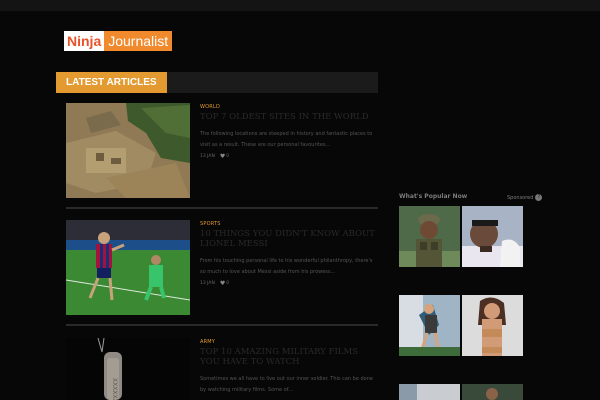 This screenshot has width=600, height=400. What do you see at coordinates (520, 197) in the screenshot?
I see `sponsored-text: Sponsored` at bounding box center [520, 197].